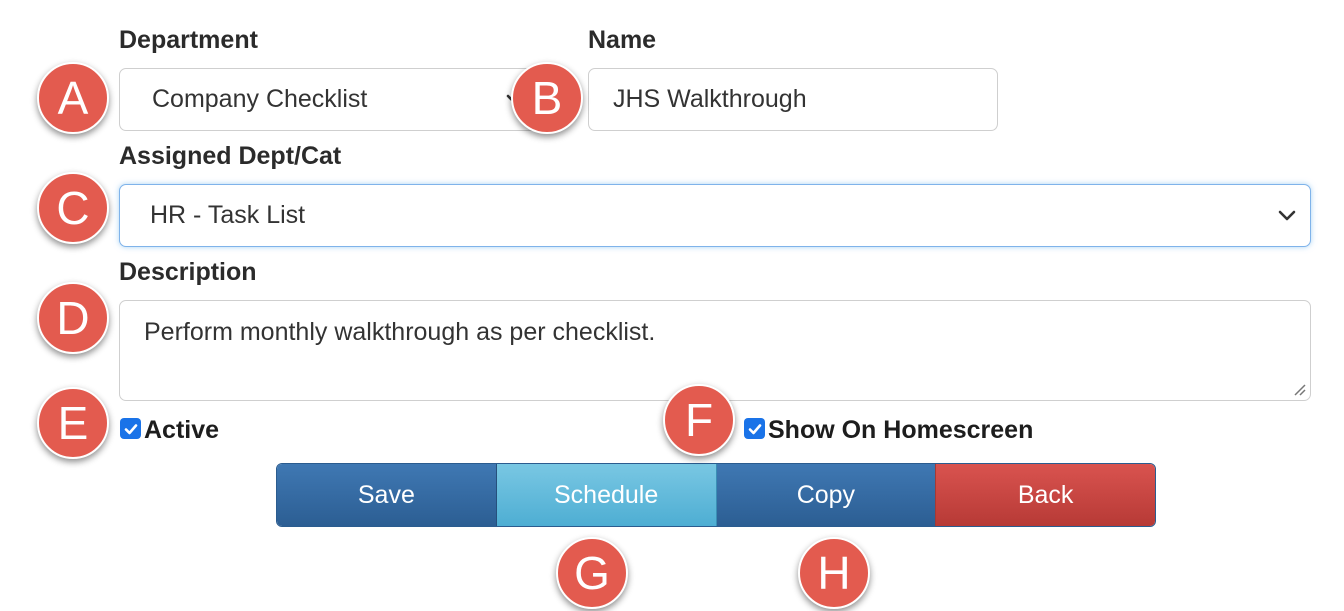 This screenshot has width=1344, height=611. What do you see at coordinates (715, 215) in the screenshot?
I see `assigned-dept-select: HR - Task List` at bounding box center [715, 215].